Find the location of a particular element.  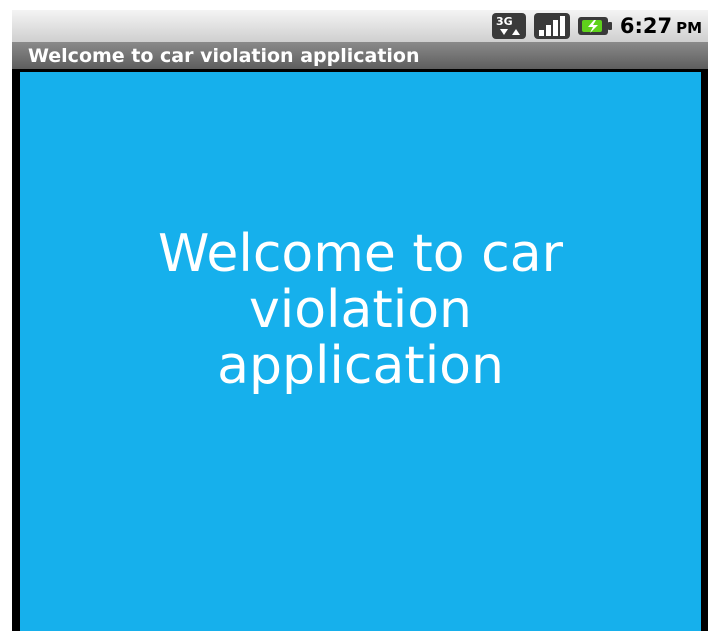

welcome-line: violation is located at coordinates (360, 310).